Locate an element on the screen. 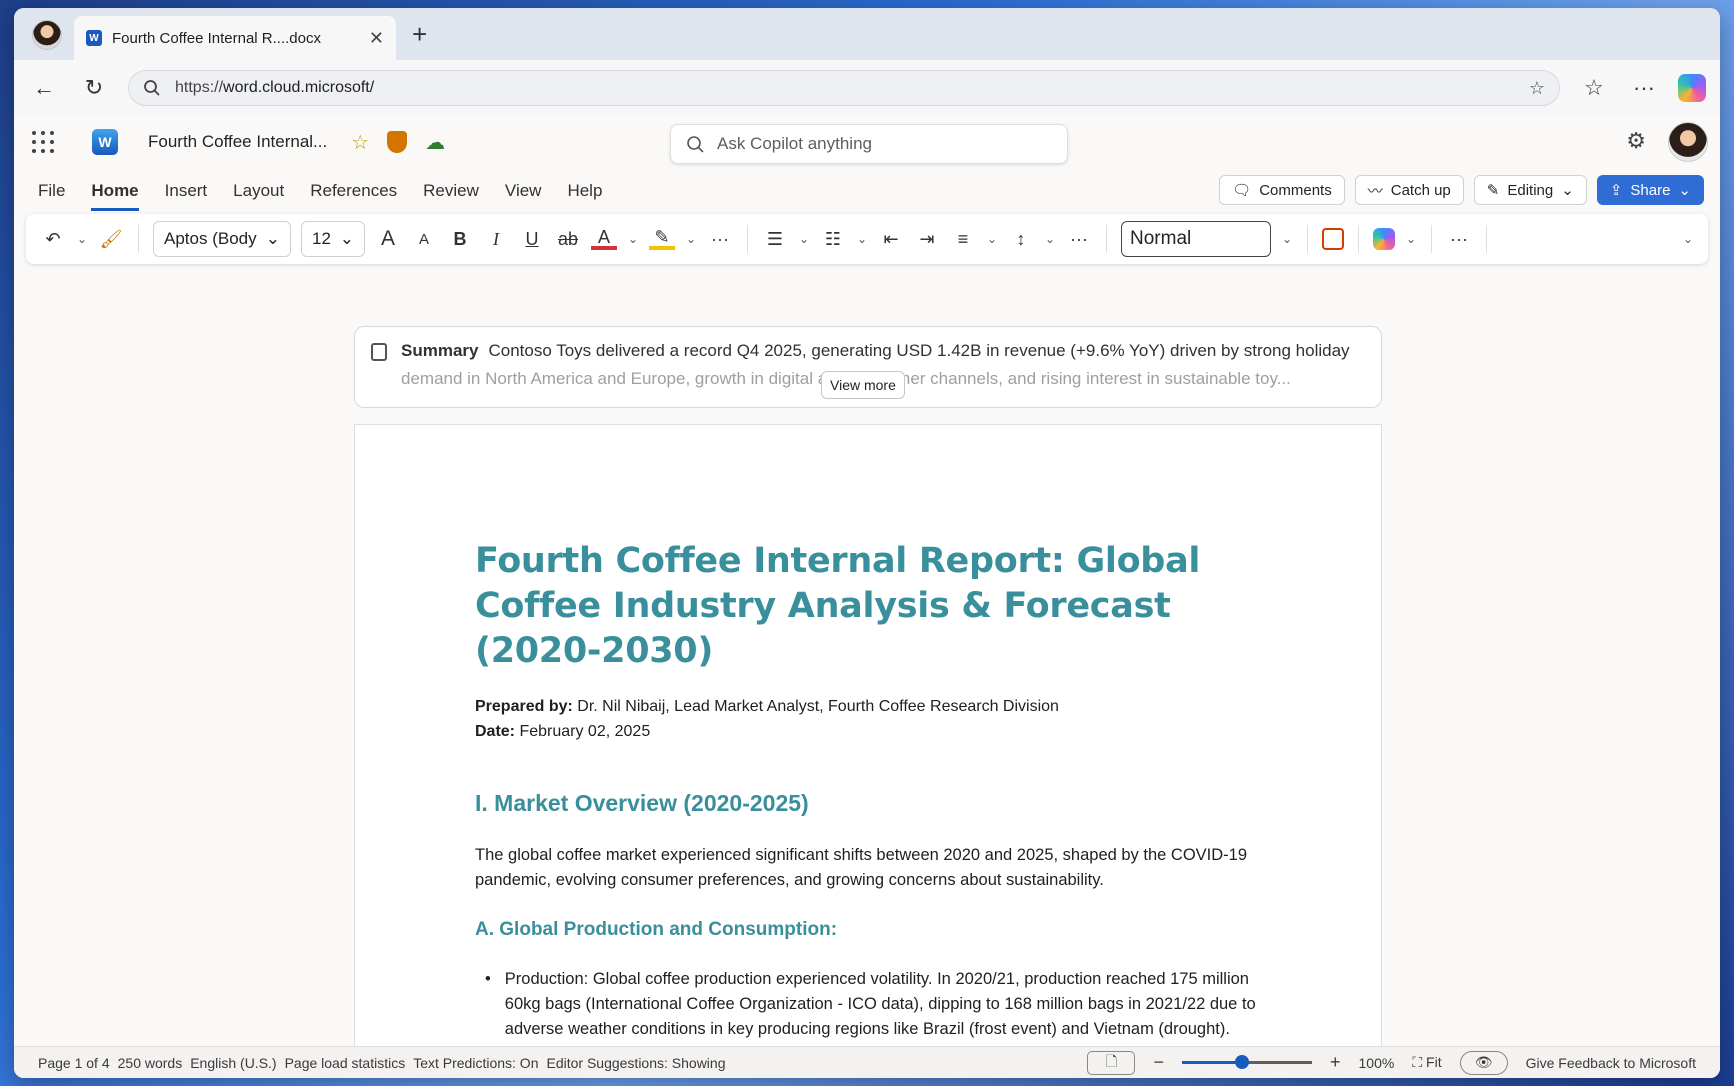 This screenshot has width=1734, height=1086. word-logo-icon: W is located at coordinates (105, 142).